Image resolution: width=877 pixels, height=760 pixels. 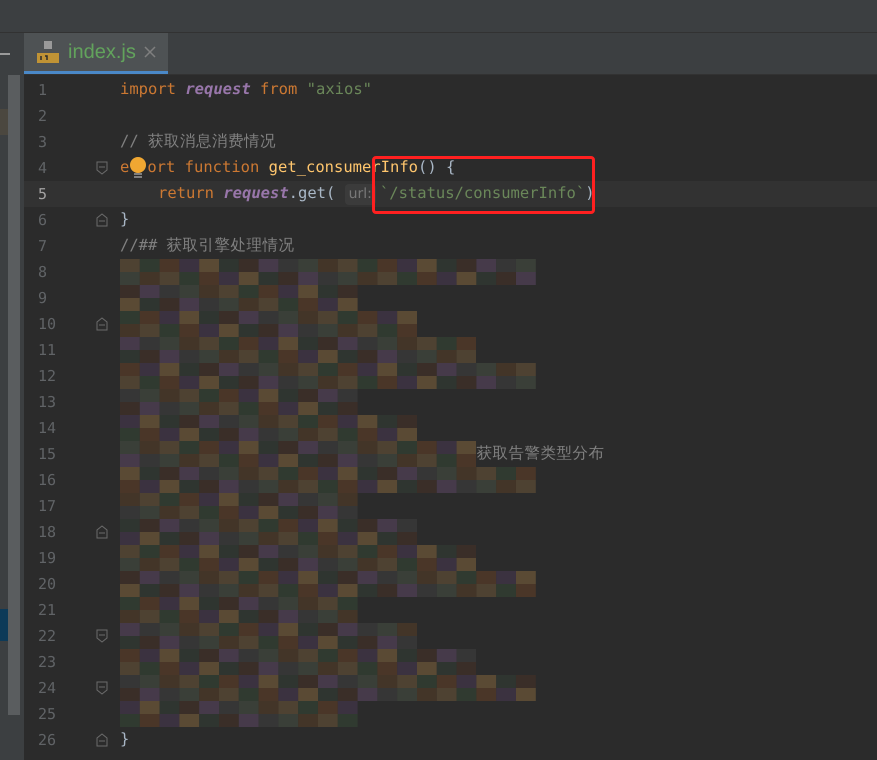 I want to click on line-number: 5, so click(x=42, y=194).